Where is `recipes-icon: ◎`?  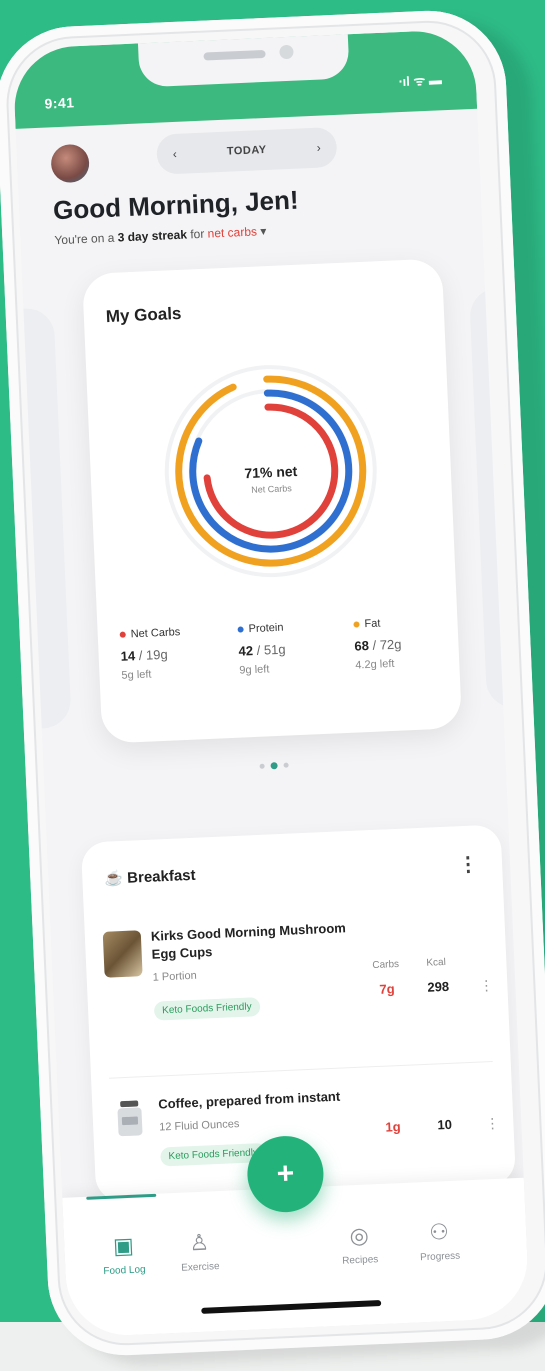 recipes-icon: ◎ is located at coordinates (359, 1235).